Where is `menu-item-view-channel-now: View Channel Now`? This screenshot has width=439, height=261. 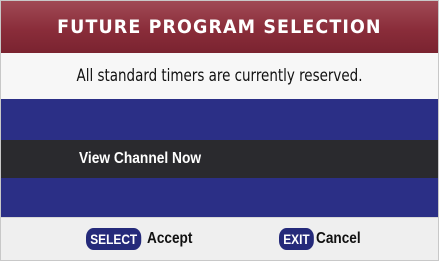
menu-item-view-channel-now: View Channel Now is located at coordinates (219, 159).